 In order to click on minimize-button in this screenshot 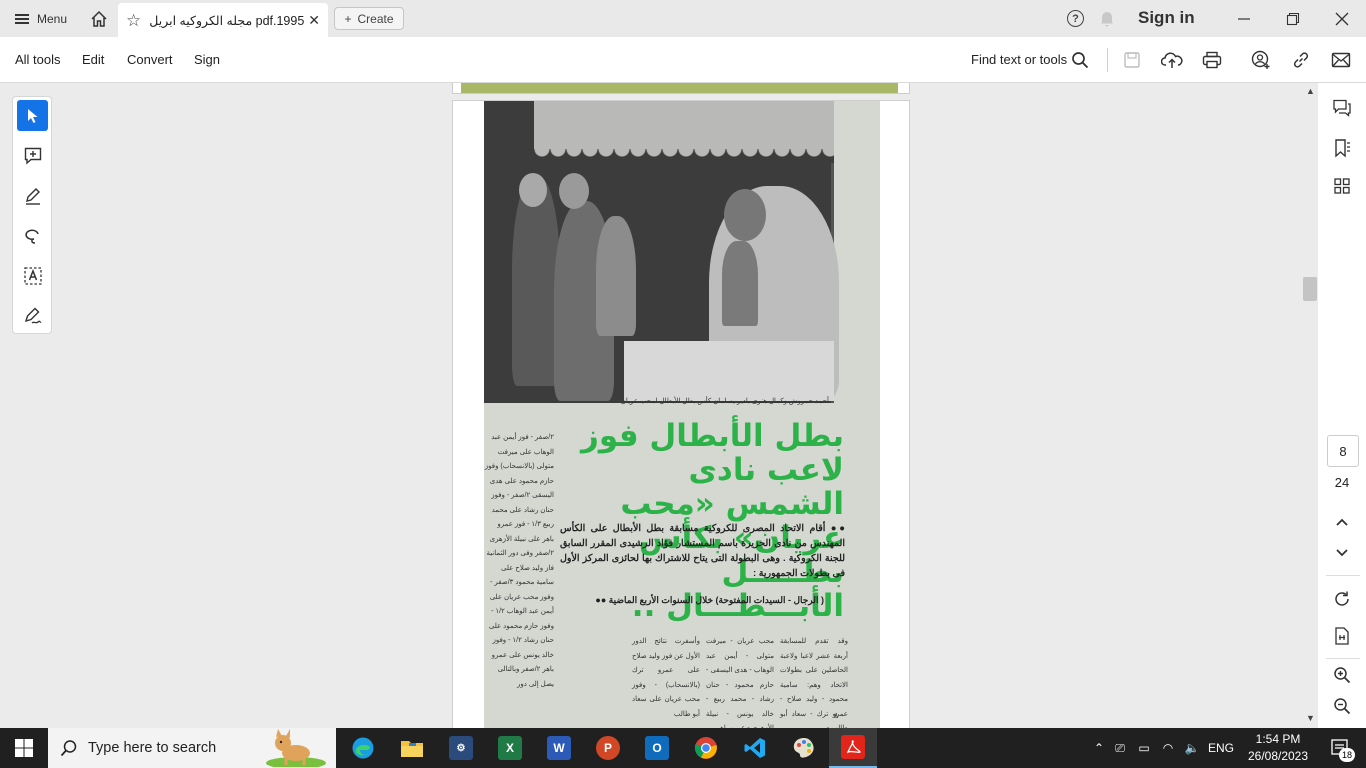, I will do `click(1244, 18)`.